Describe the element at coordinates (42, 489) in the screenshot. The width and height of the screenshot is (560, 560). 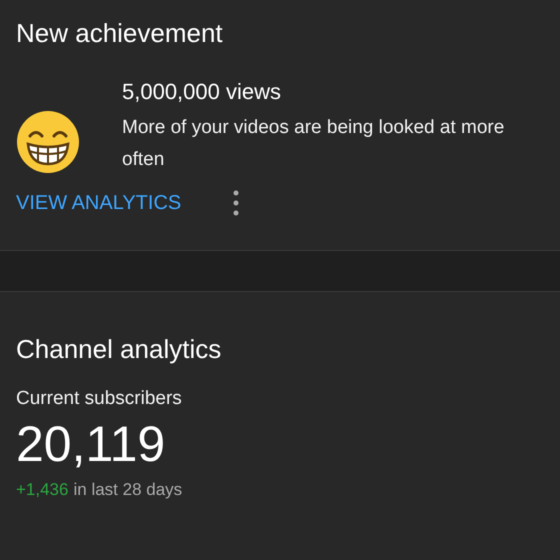
I see `subscriber-change: +1,436` at that location.